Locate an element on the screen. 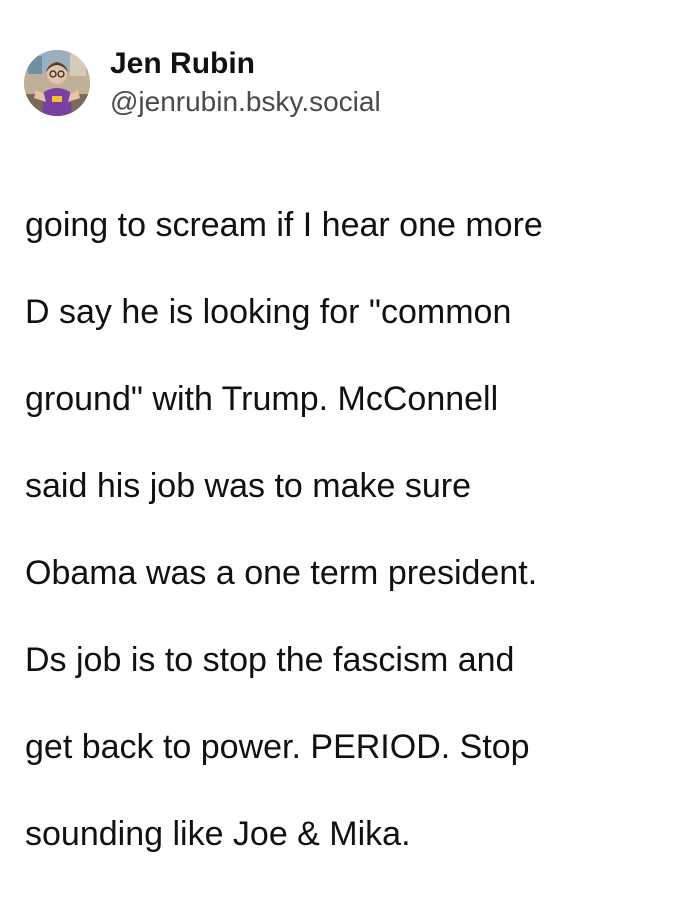 The height and width of the screenshot is (900, 680). author-handle: @jenrubin.bsky.social is located at coordinates (245, 102).